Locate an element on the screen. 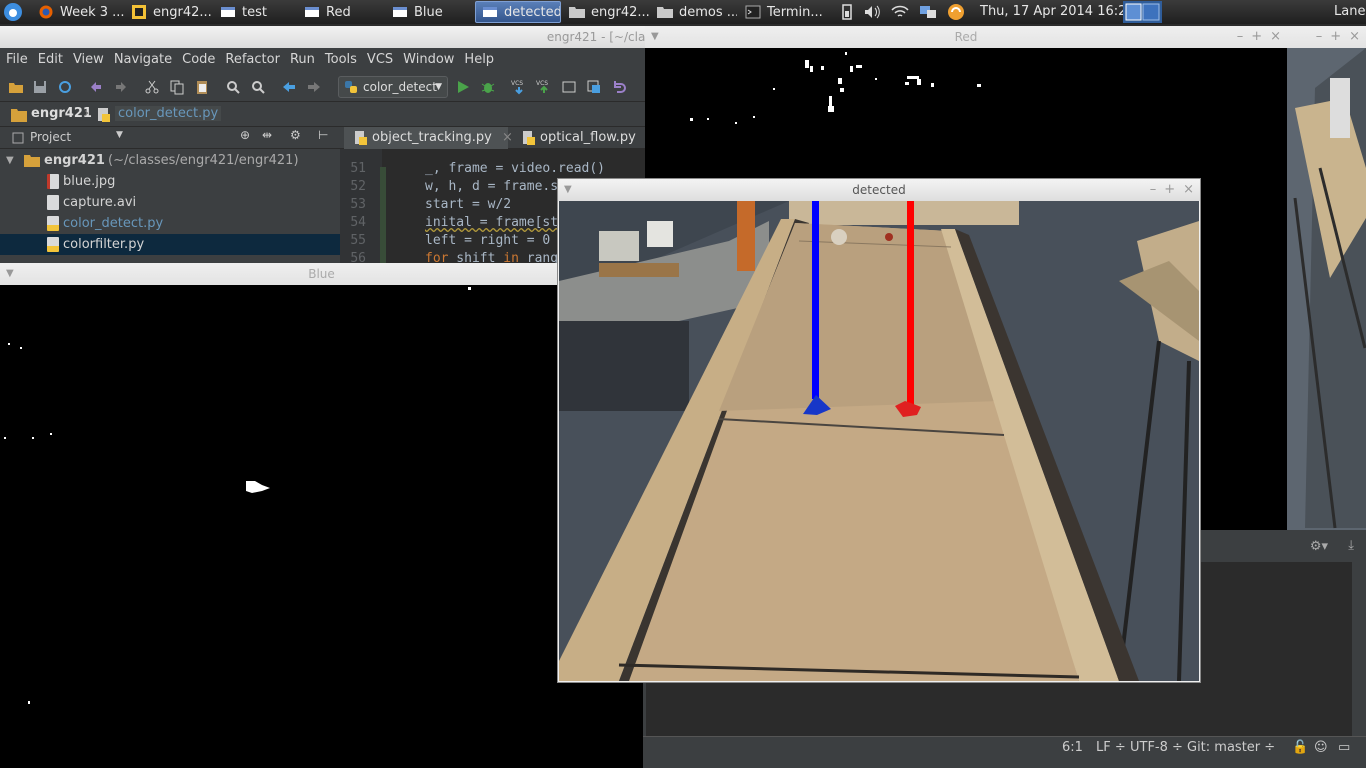 Image resolution: width=1366 pixels, height=768 pixels. menu-edit: Edit is located at coordinates (49, 60).